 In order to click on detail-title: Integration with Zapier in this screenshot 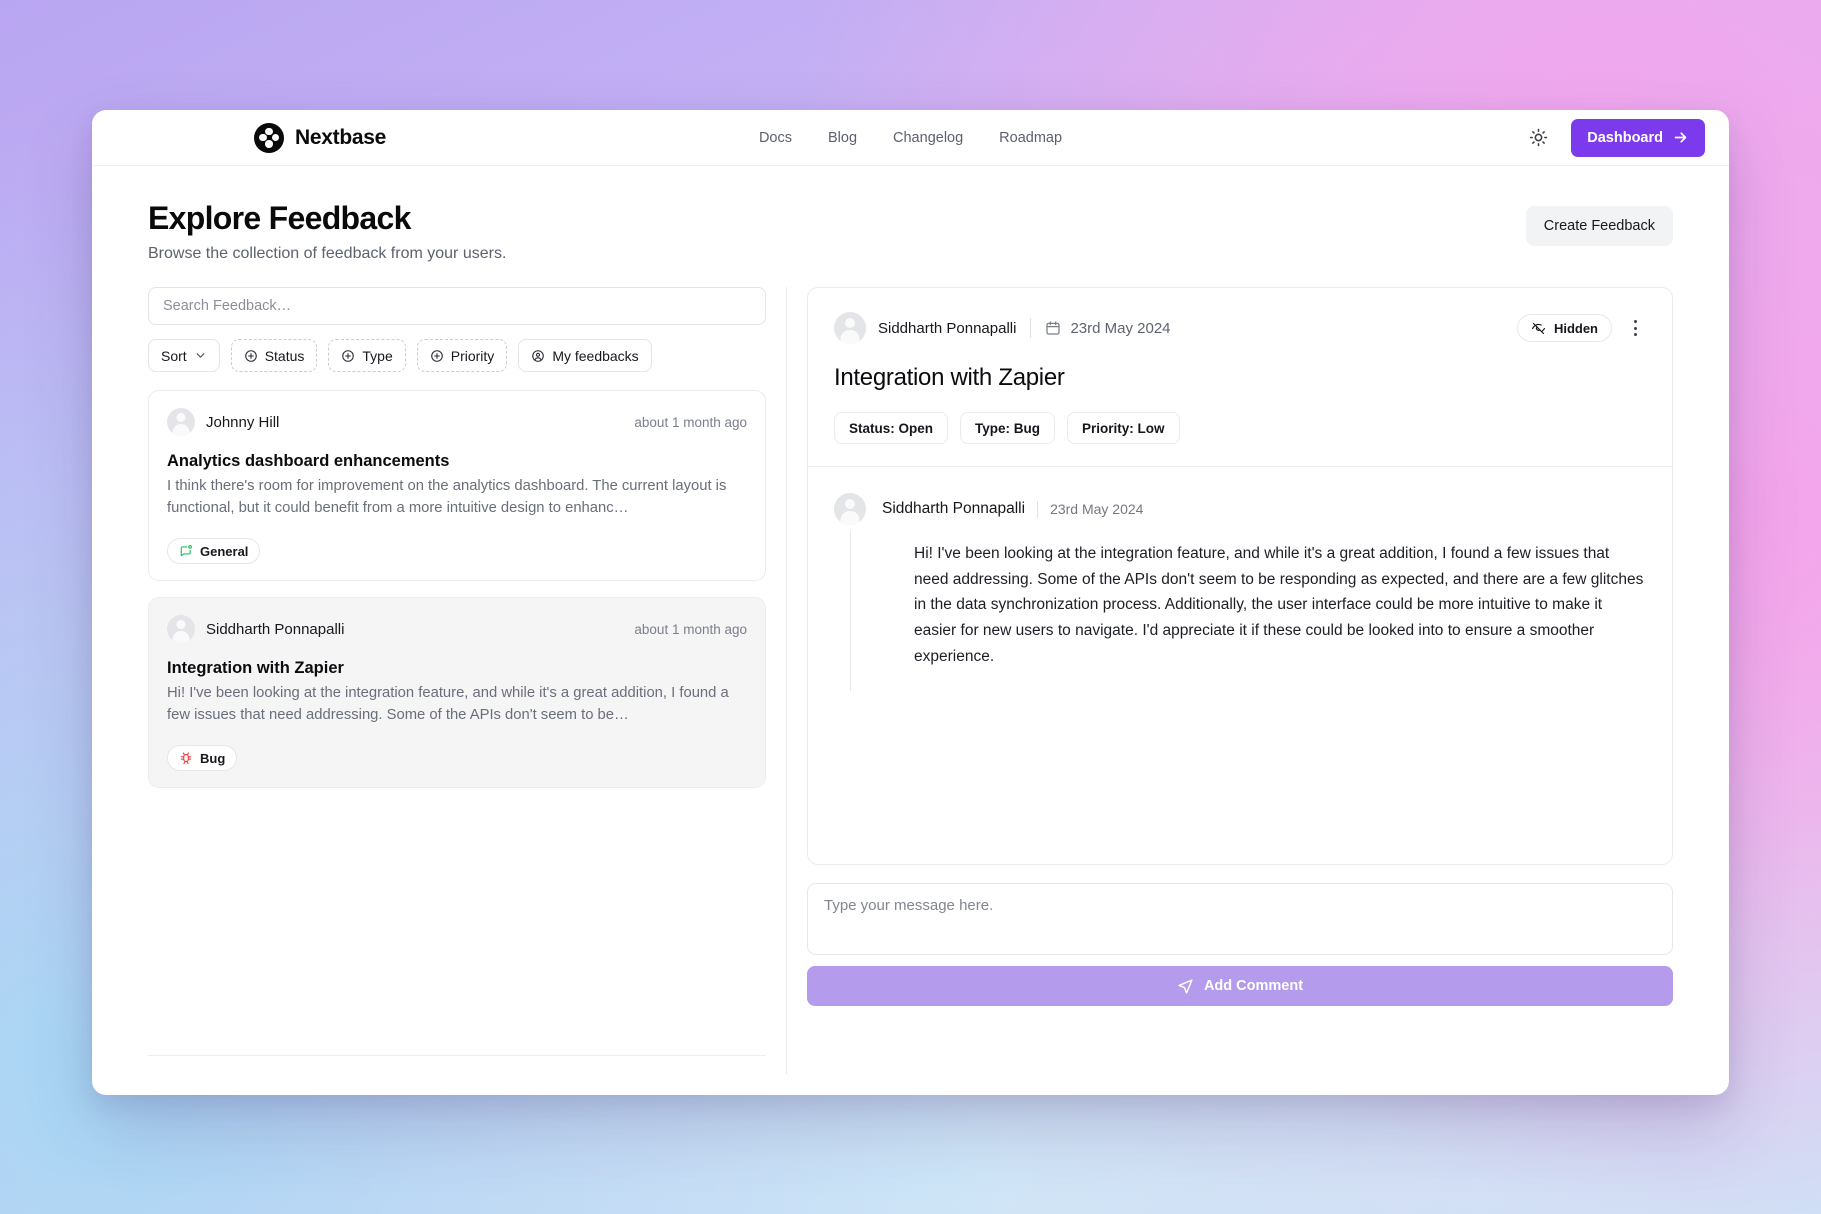, I will do `click(949, 377)`.